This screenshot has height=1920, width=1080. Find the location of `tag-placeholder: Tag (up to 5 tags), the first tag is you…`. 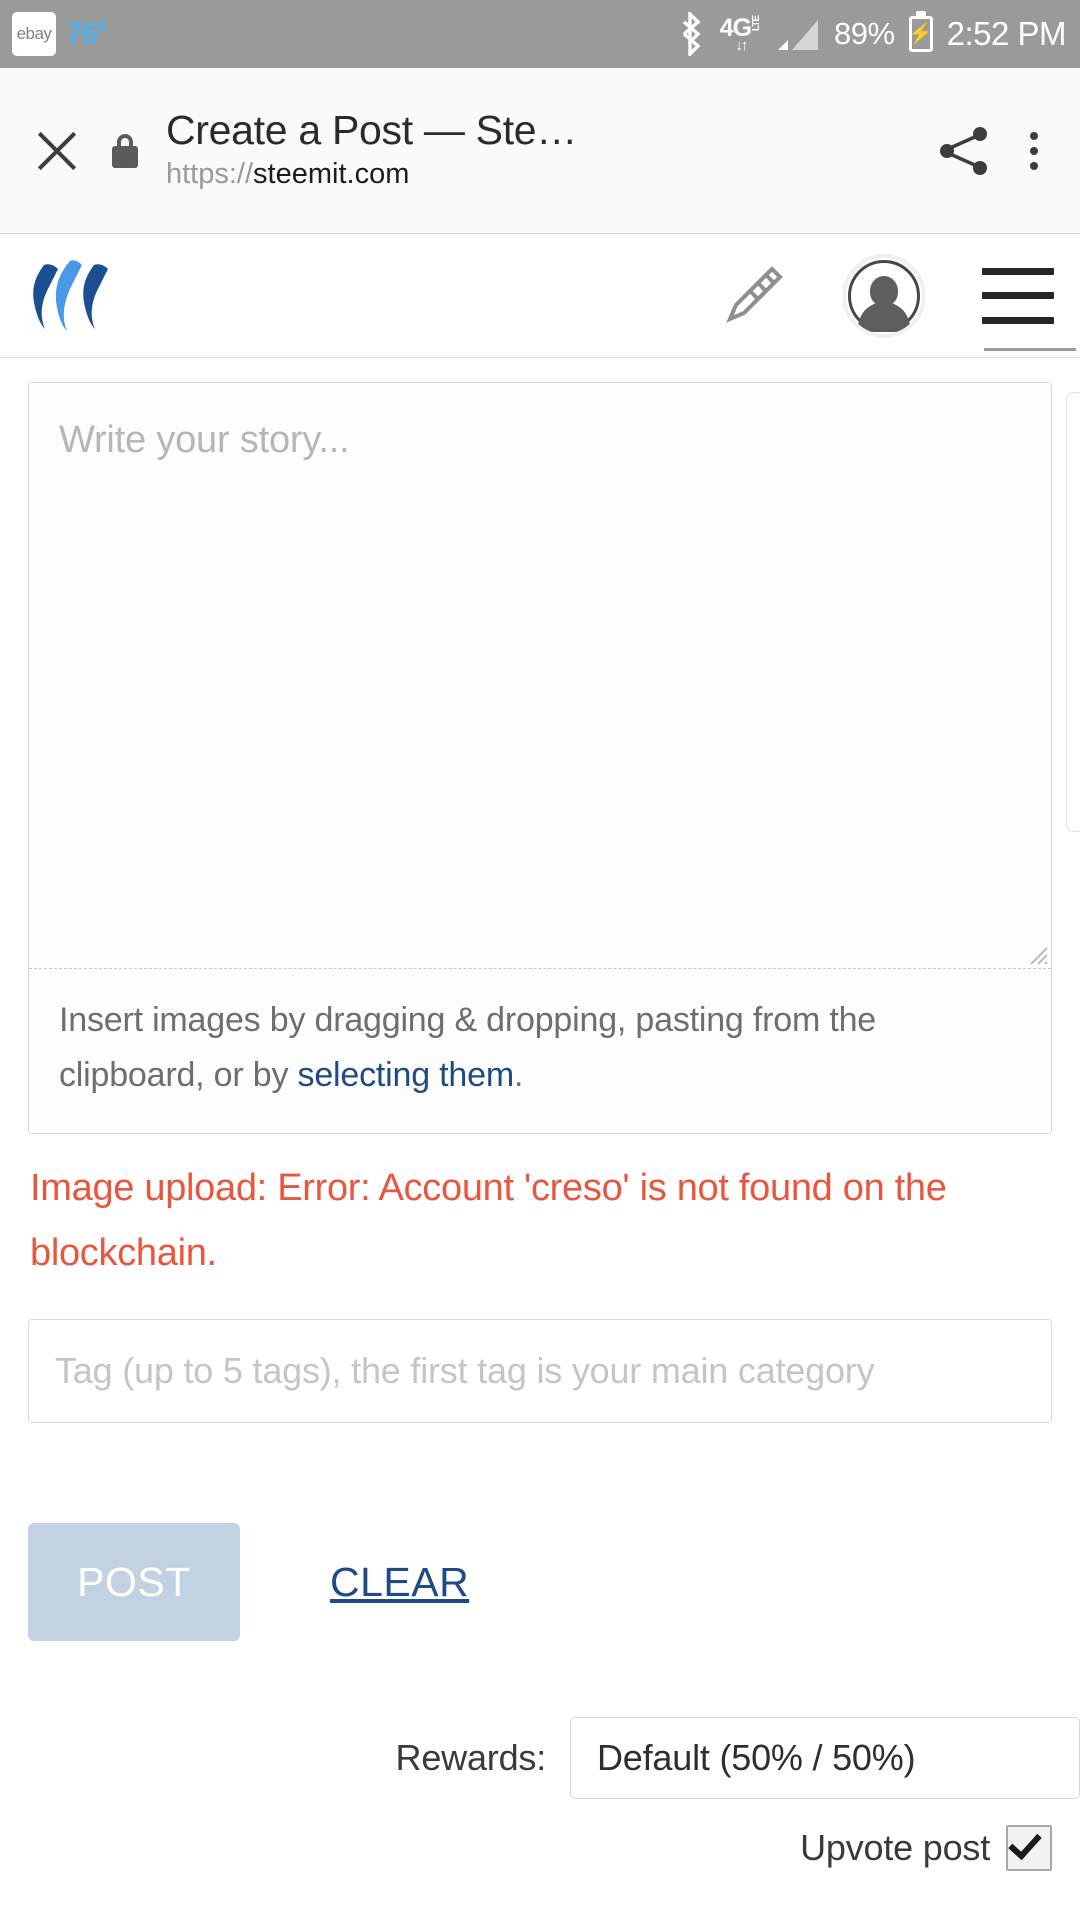

tag-placeholder: Tag (up to 5 tags), the first tag is you… is located at coordinates (465, 1371).